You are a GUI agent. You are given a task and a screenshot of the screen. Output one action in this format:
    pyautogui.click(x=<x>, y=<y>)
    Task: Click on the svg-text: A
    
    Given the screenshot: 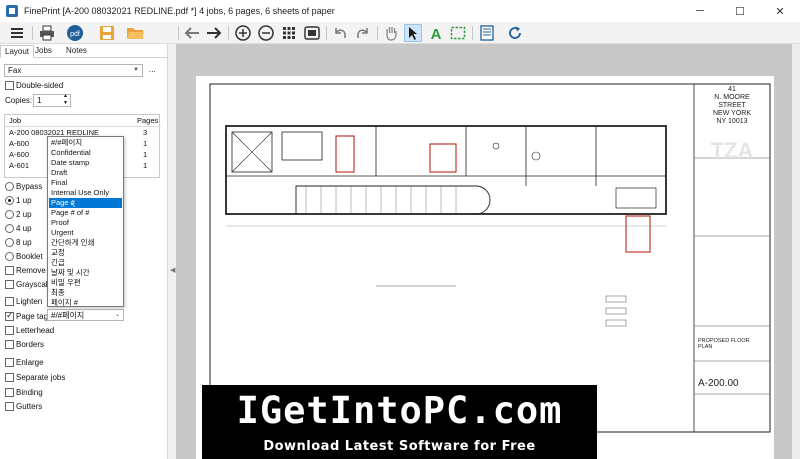 What is the action you would take?
    pyautogui.click(x=436, y=33)
    